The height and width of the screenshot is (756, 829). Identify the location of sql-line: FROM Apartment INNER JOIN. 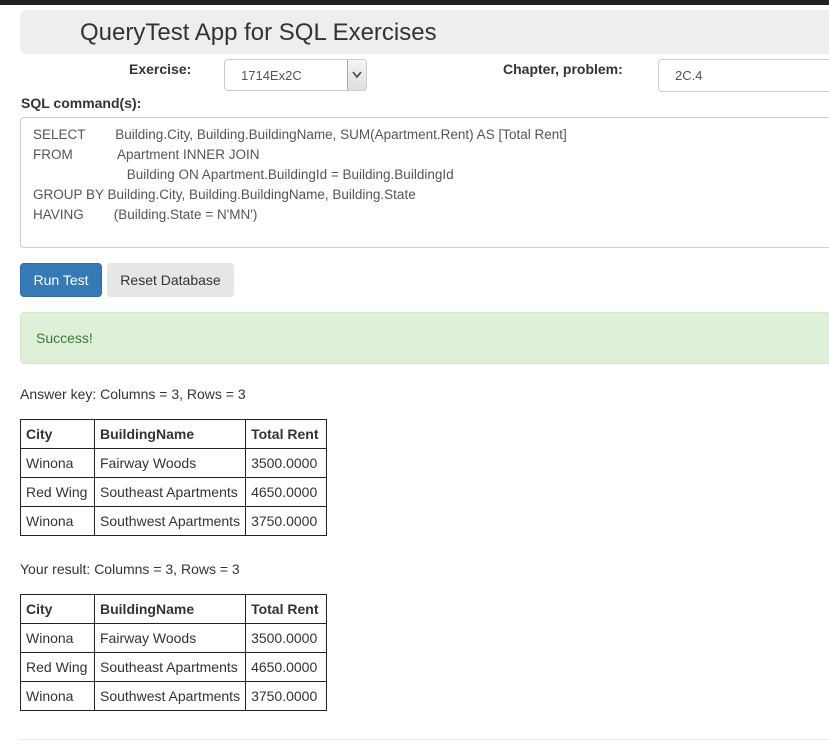
(146, 154).